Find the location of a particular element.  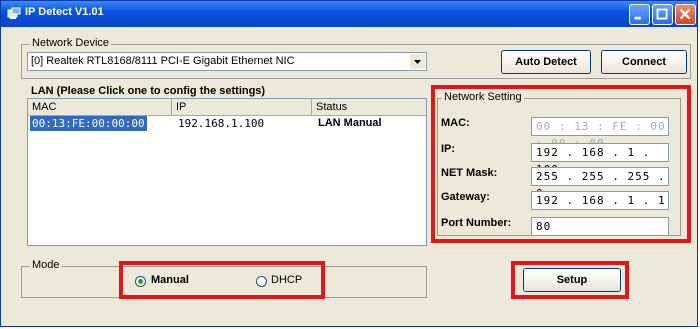

chevron-down-icon is located at coordinates (417, 62).